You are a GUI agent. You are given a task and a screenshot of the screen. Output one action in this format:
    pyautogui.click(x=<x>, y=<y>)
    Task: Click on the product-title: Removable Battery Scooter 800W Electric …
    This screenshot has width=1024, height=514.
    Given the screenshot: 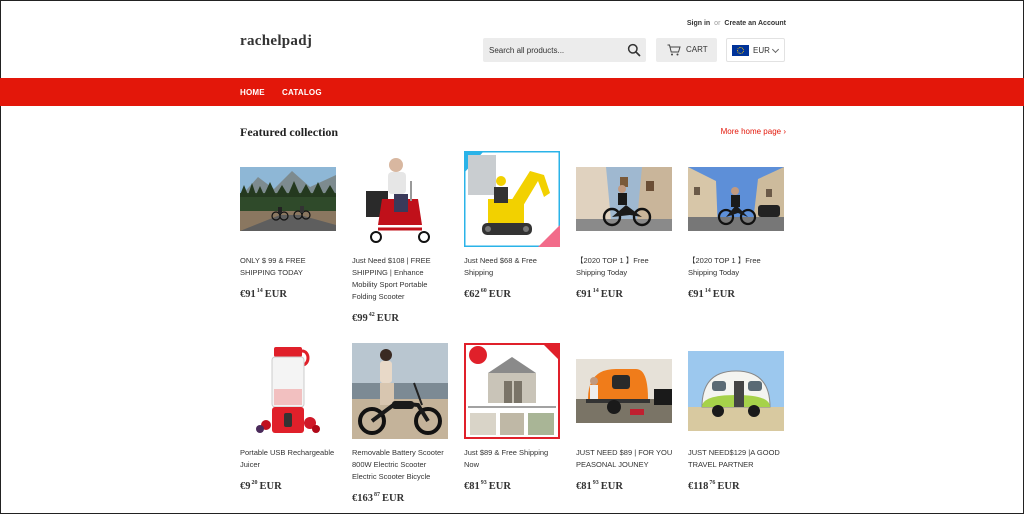 What is the action you would take?
    pyautogui.click(x=400, y=465)
    